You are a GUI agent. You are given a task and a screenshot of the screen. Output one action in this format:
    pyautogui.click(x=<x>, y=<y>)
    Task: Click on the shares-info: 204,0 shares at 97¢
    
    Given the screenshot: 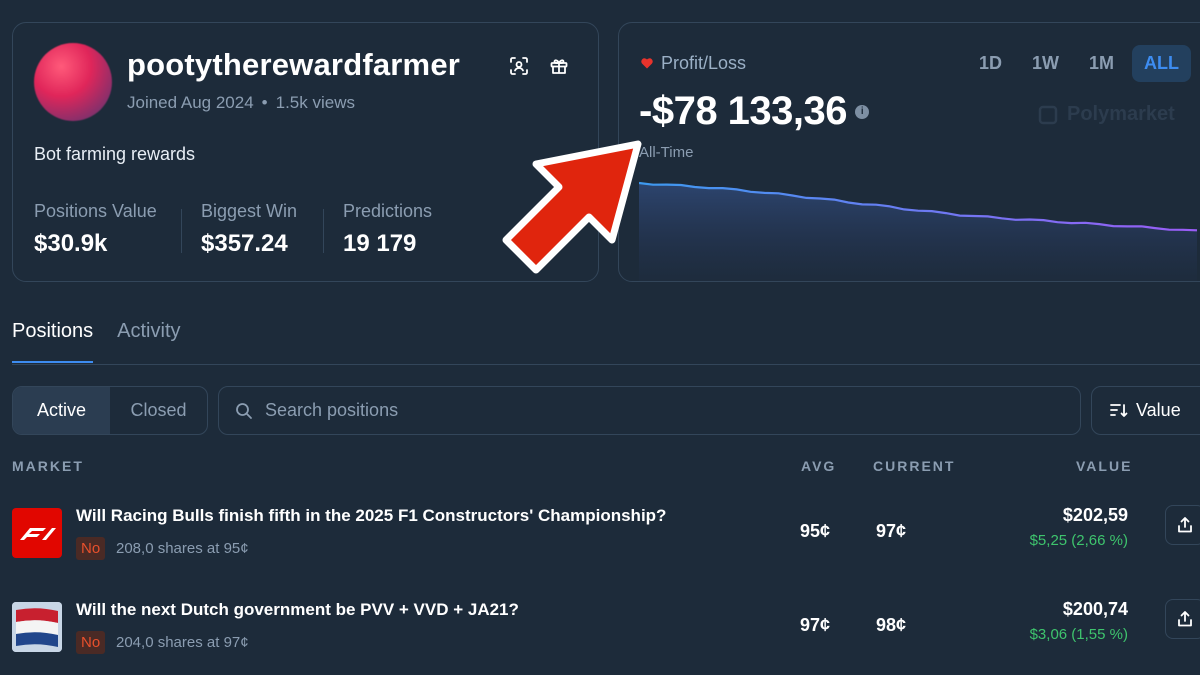 What is the action you would take?
    pyautogui.click(x=182, y=642)
    